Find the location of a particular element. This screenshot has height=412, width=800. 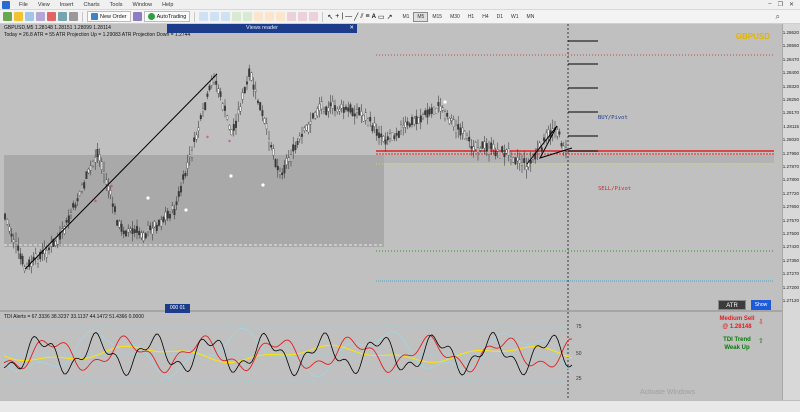

profiles-icon is located at coordinates (18, 16).